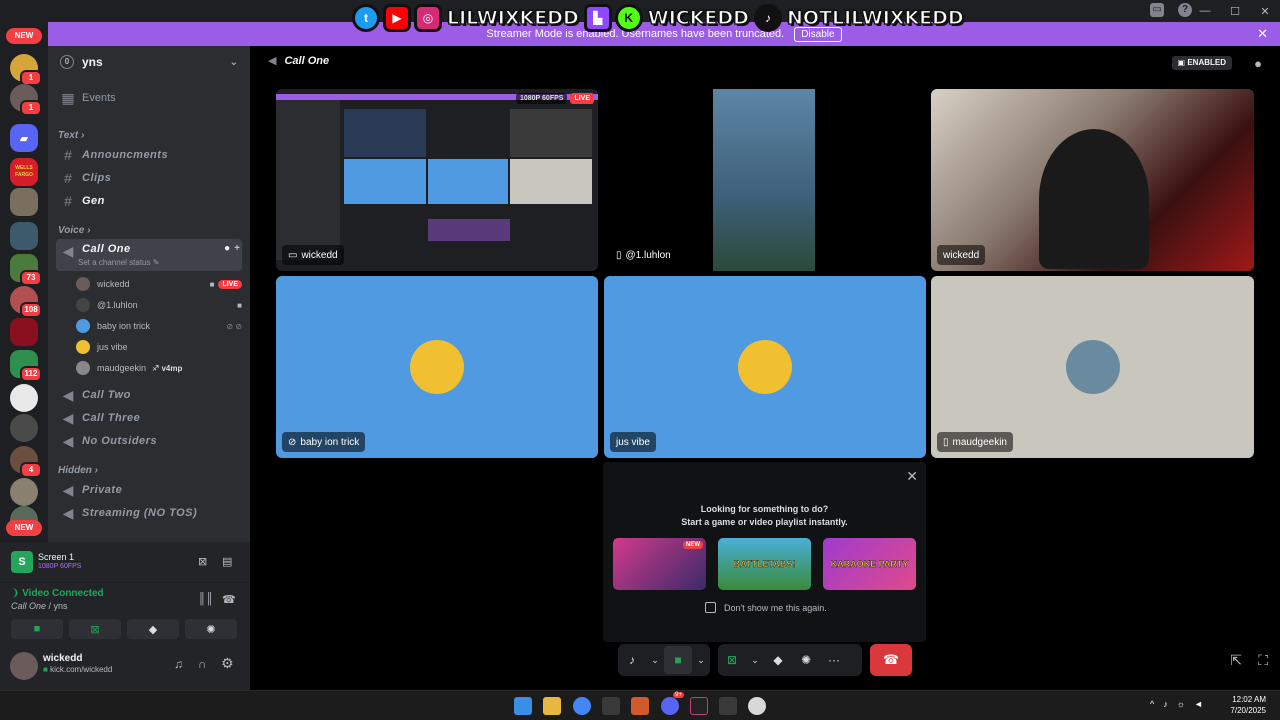 The image size is (1280, 720). Describe the element at coordinates (946, 442) in the screenshot. I see `phone-icon: ▯` at that location.